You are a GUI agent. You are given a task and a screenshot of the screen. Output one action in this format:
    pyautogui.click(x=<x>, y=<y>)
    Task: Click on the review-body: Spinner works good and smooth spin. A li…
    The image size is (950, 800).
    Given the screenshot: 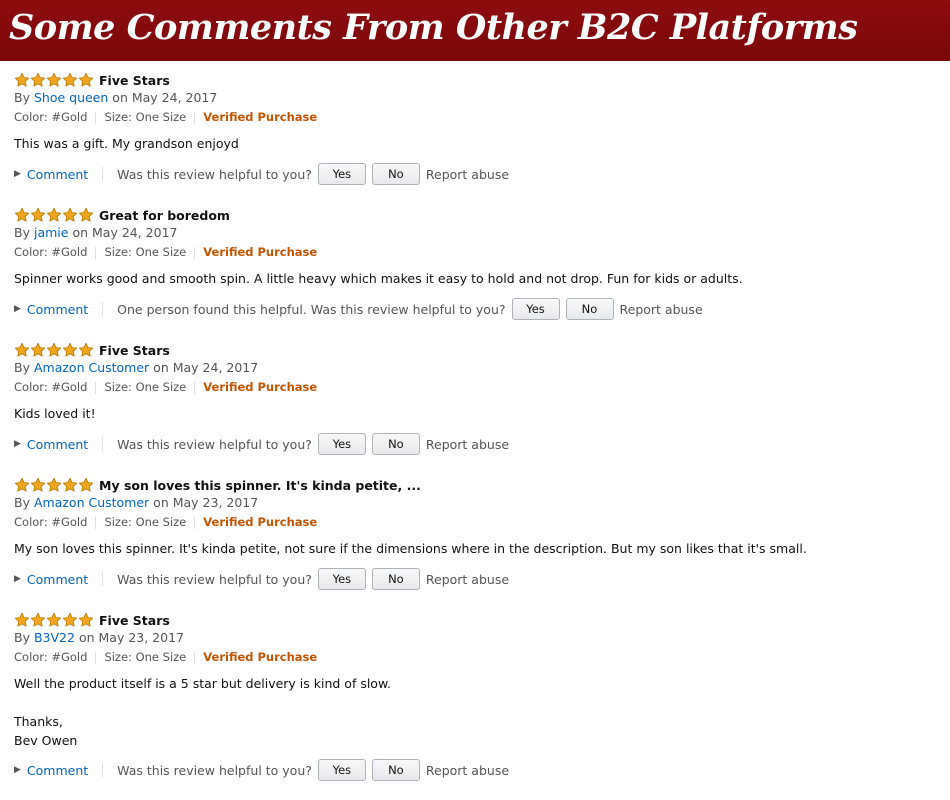 What is the action you would take?
    pyautogui.click(x=378, y=278)
    